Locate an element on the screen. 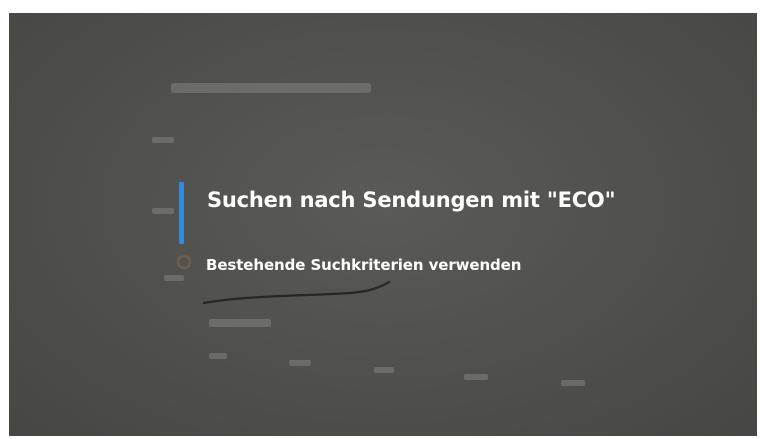  menu-option-use-existing-criteria: Bestehende Suchkriterien verwenden is located at coordinates (363, 265).